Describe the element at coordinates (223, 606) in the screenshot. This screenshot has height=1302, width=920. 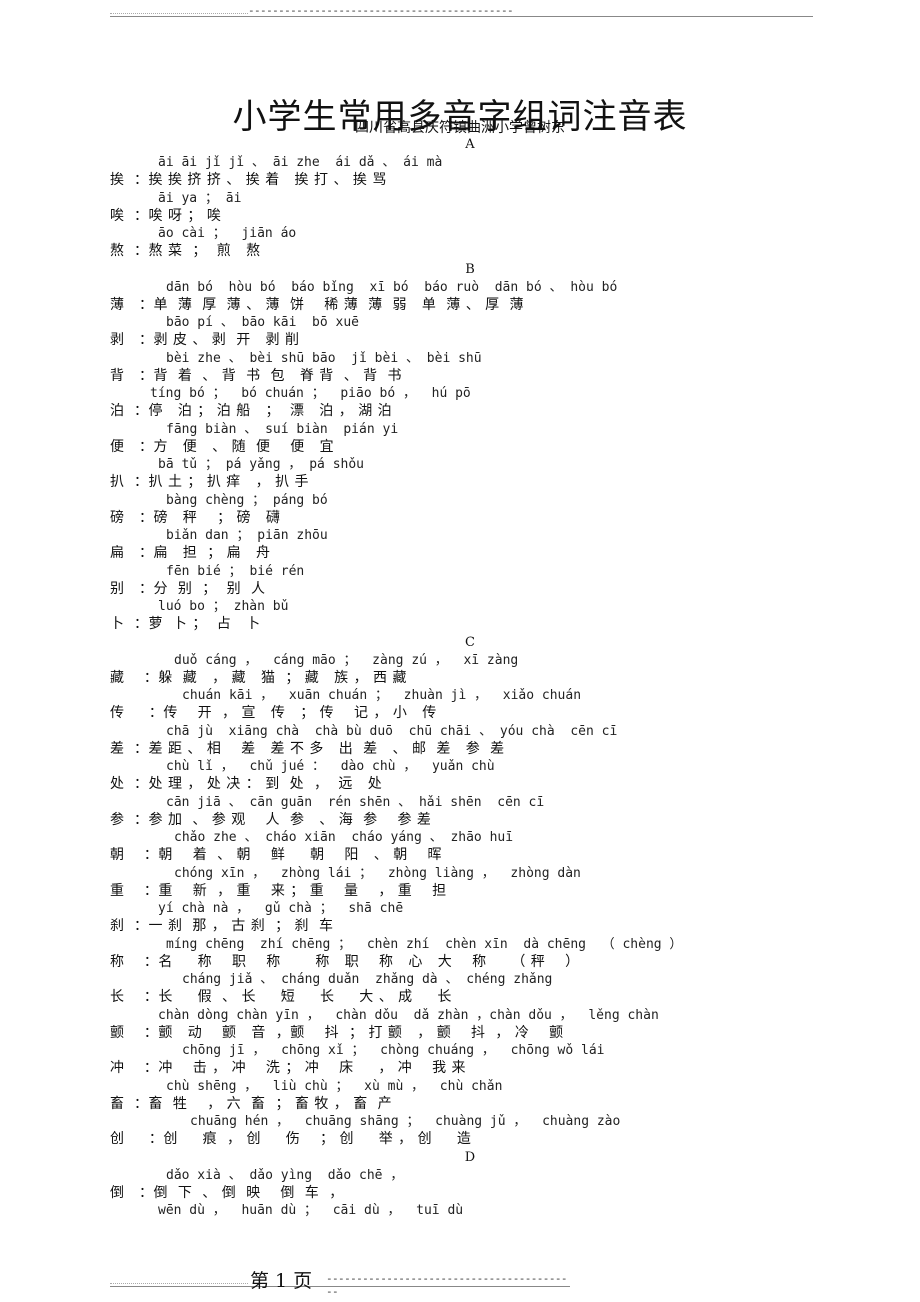
I see `pinyin-line: luó bo ； zhàn bǔ` at that location.